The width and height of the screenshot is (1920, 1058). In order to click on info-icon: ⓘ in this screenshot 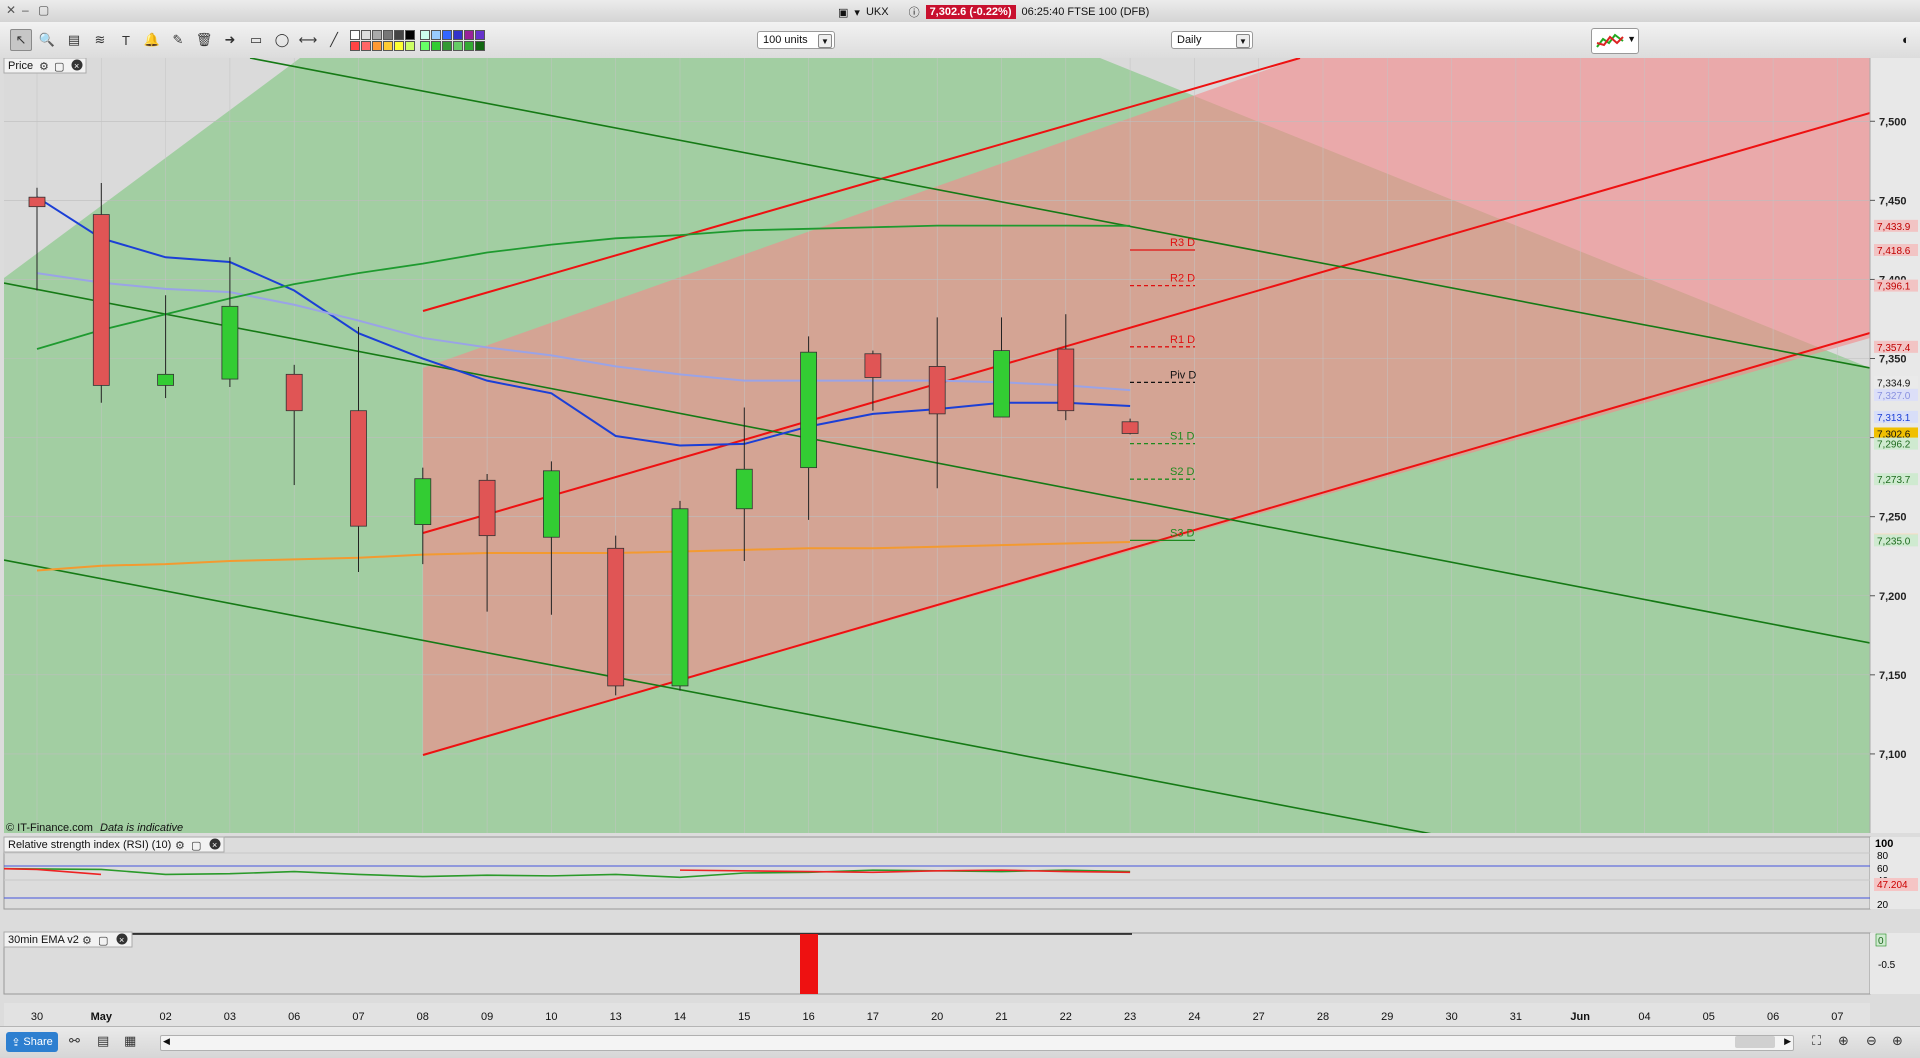, I will do `click(914, 12)`.